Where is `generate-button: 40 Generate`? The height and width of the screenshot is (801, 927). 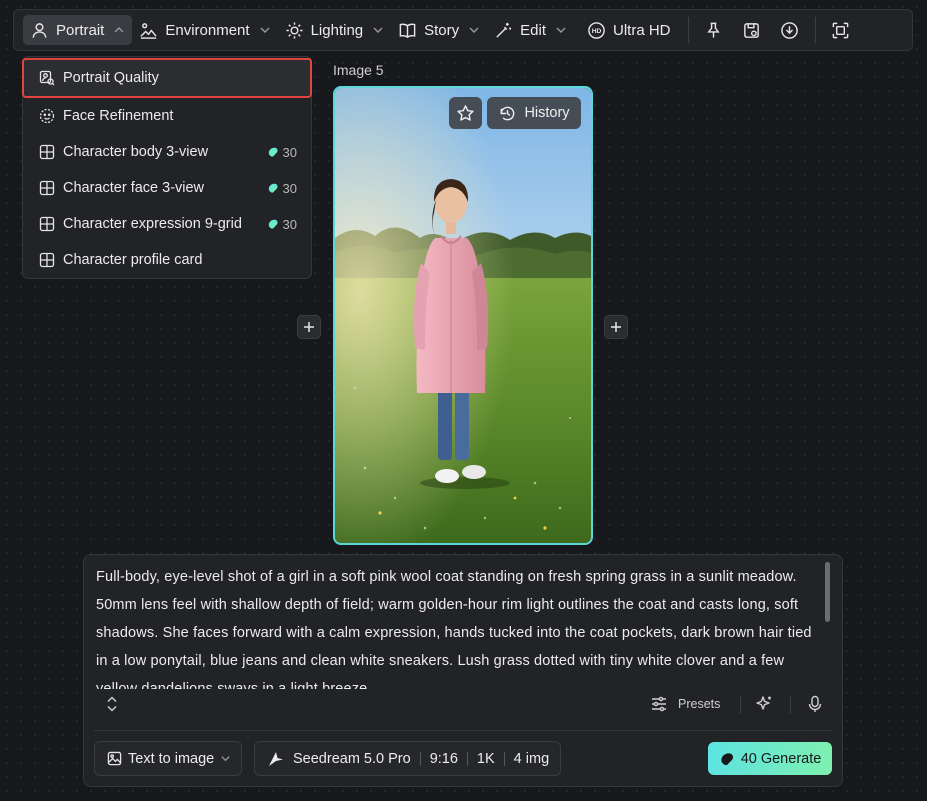
generate-button: 40 Generate is located at coordinates (770, 758).